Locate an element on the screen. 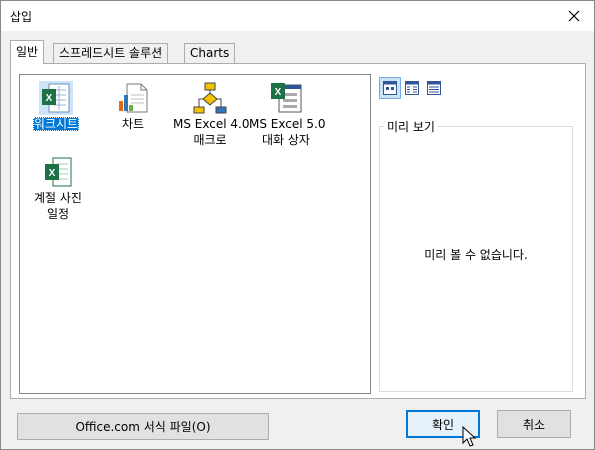  tab-general: 일반 is located at coordinates (27, 52).